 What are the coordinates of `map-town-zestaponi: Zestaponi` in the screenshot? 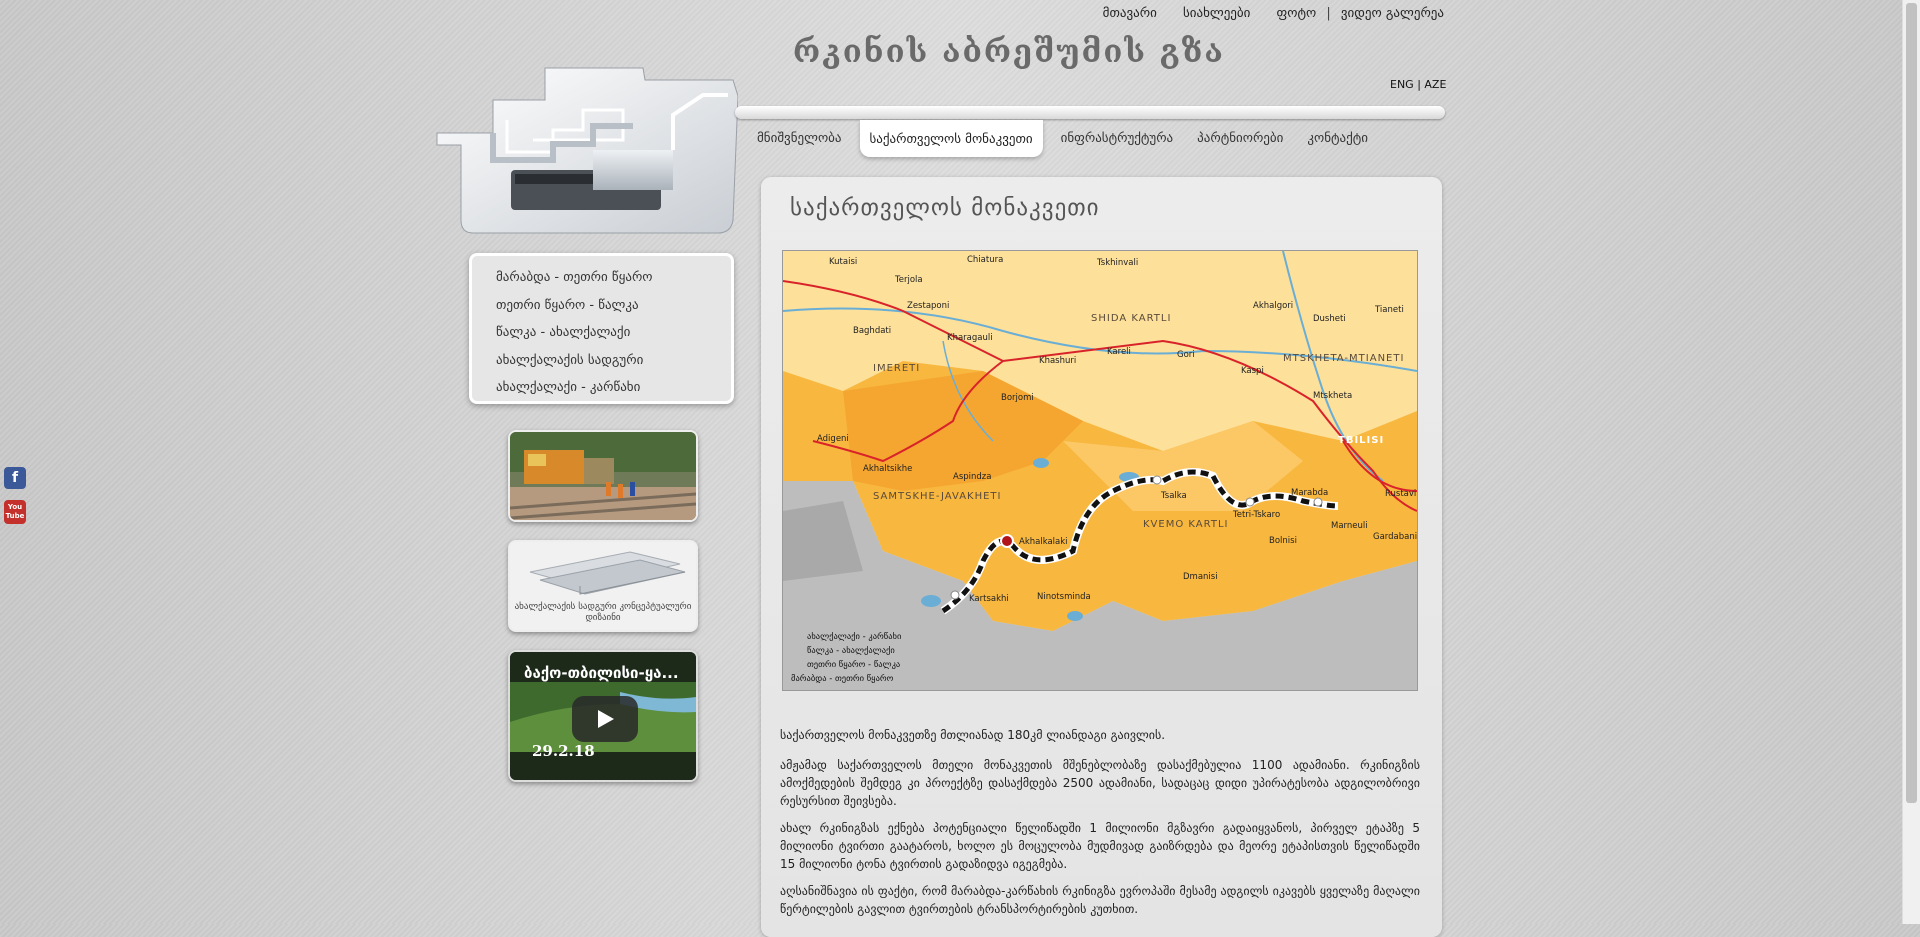 It's located at (928, 306).